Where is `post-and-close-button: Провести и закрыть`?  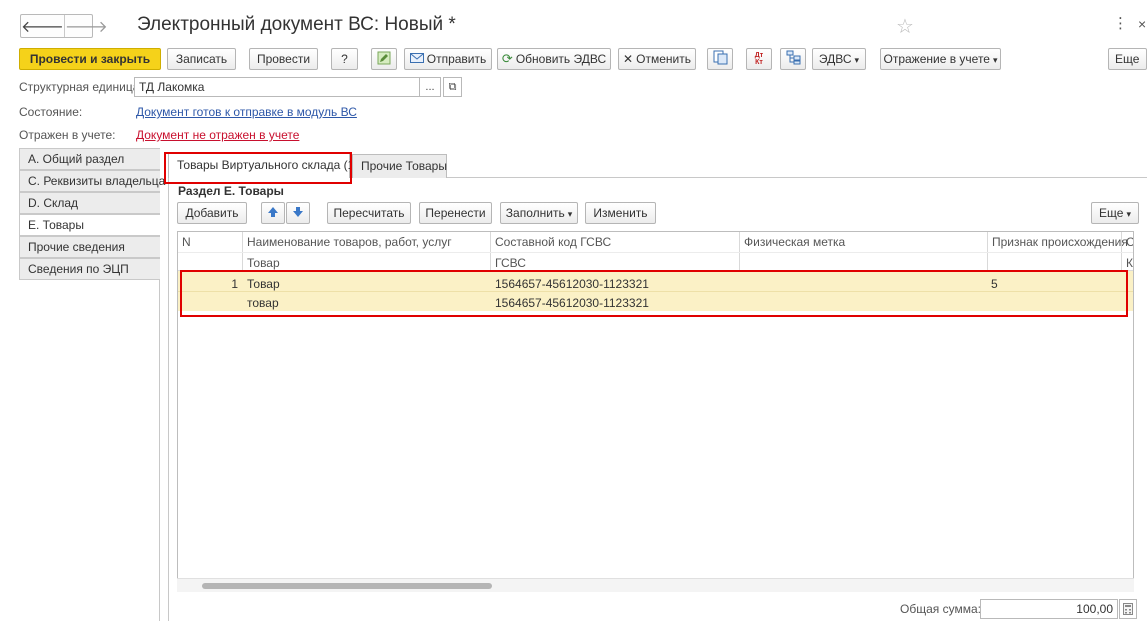 post-and-close-button: Провести и закрыть is located at coordinates (90, 59).